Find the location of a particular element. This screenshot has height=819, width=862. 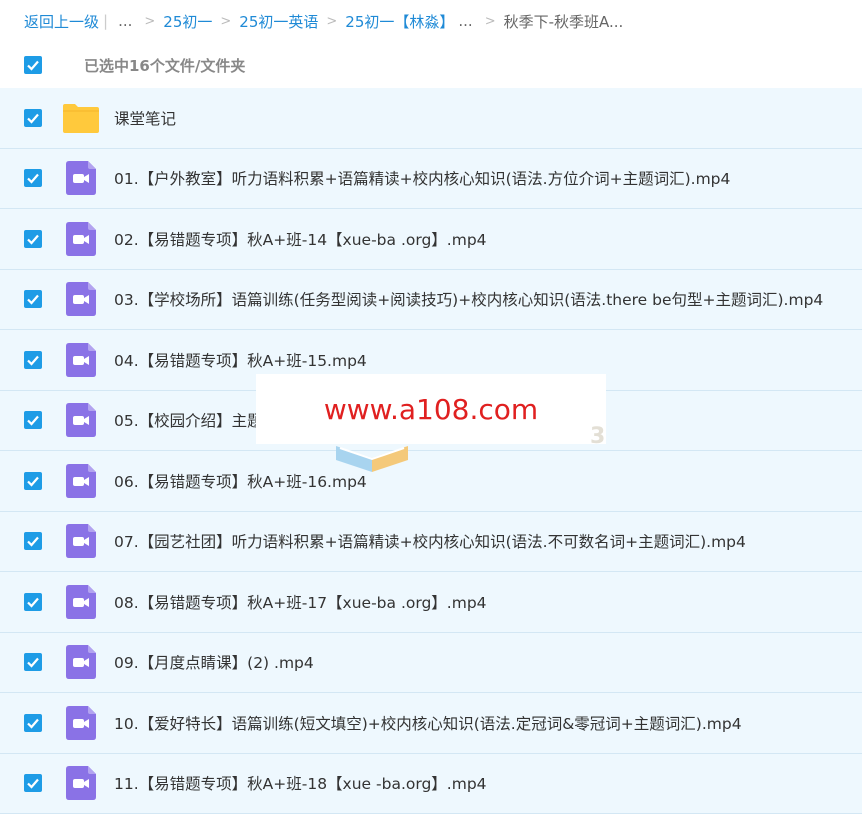

file-name: 09.【月度点睛课】(2) .mp4 is located at coordinates (214, 662).